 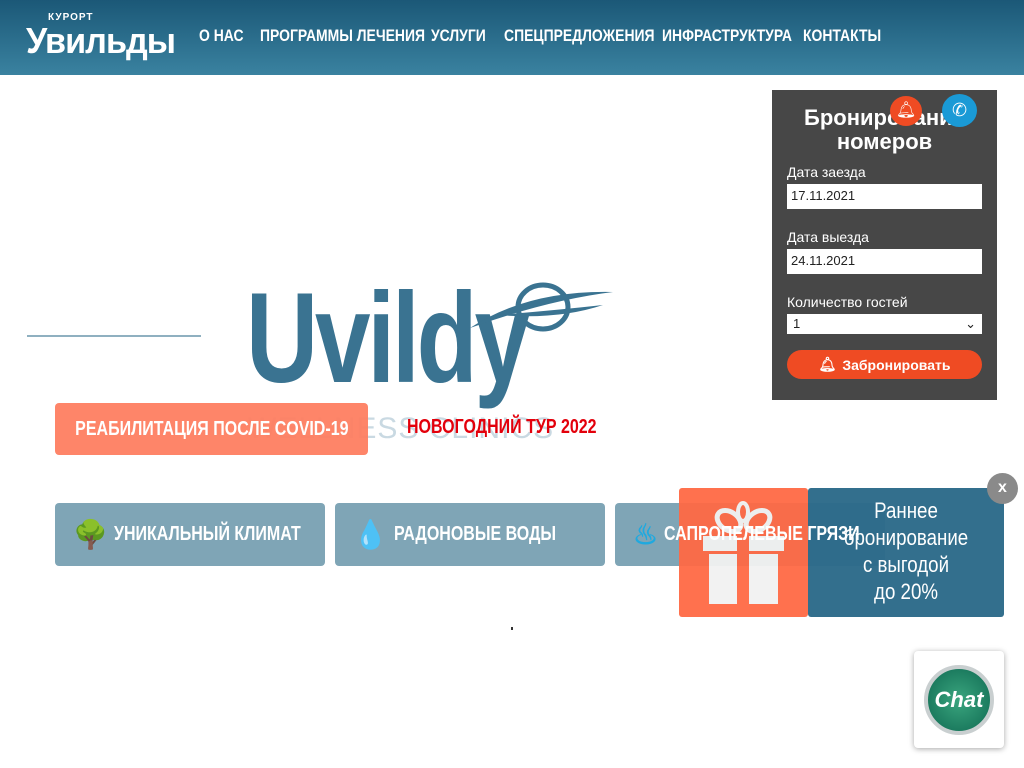 I want to click on dot, so click(x=512, y=628).